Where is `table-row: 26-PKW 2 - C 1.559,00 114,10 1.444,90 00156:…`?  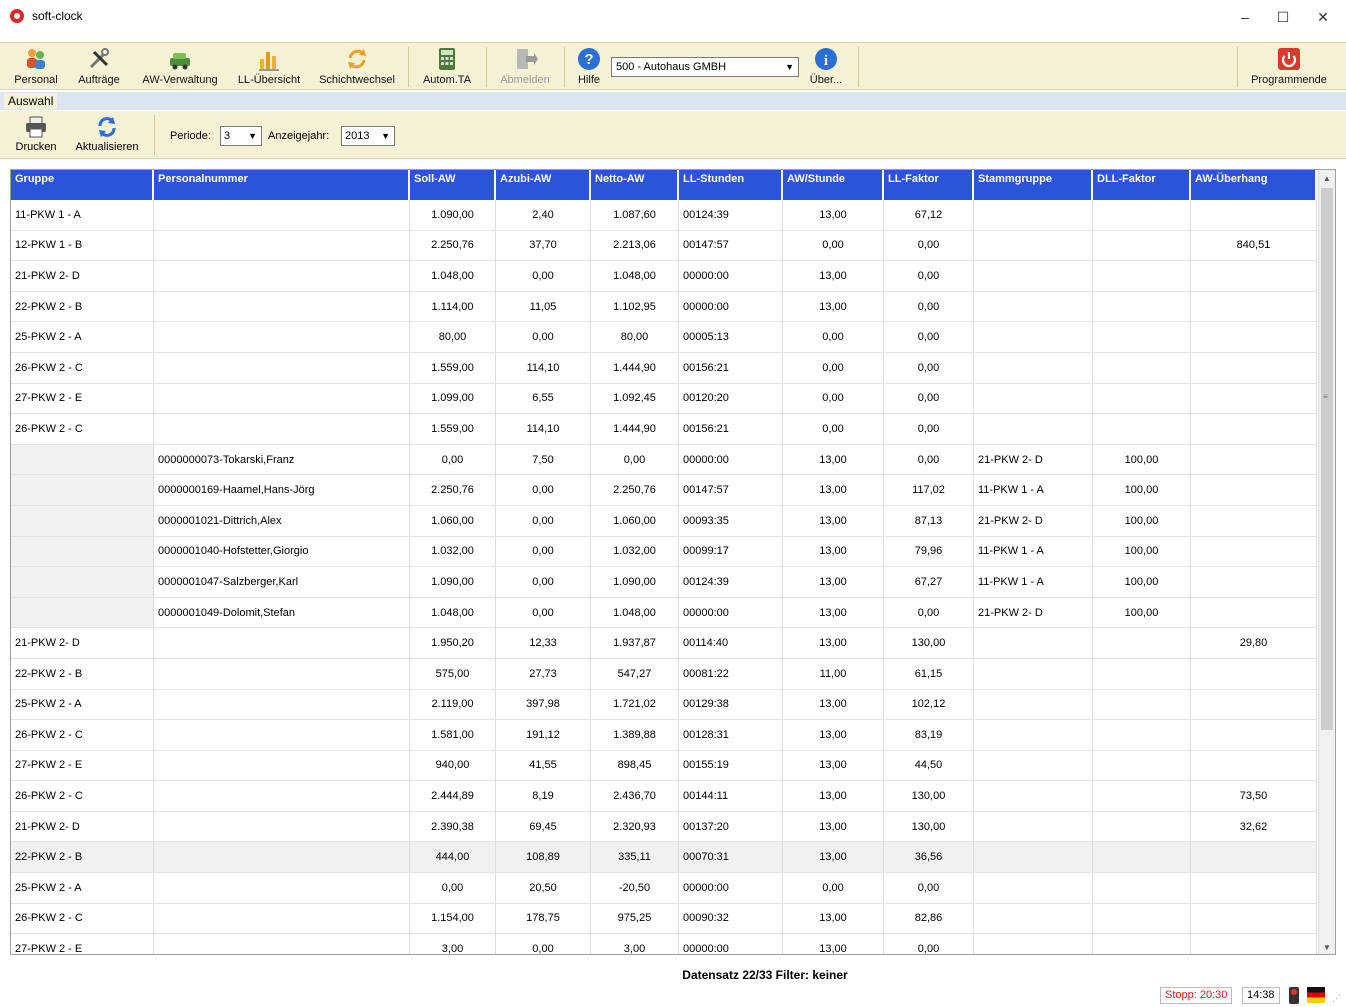 table-row: 26-PKW 2 - C 1.559,00 114,10 1.444,90 00156:… is located at coordinates (664, 429).